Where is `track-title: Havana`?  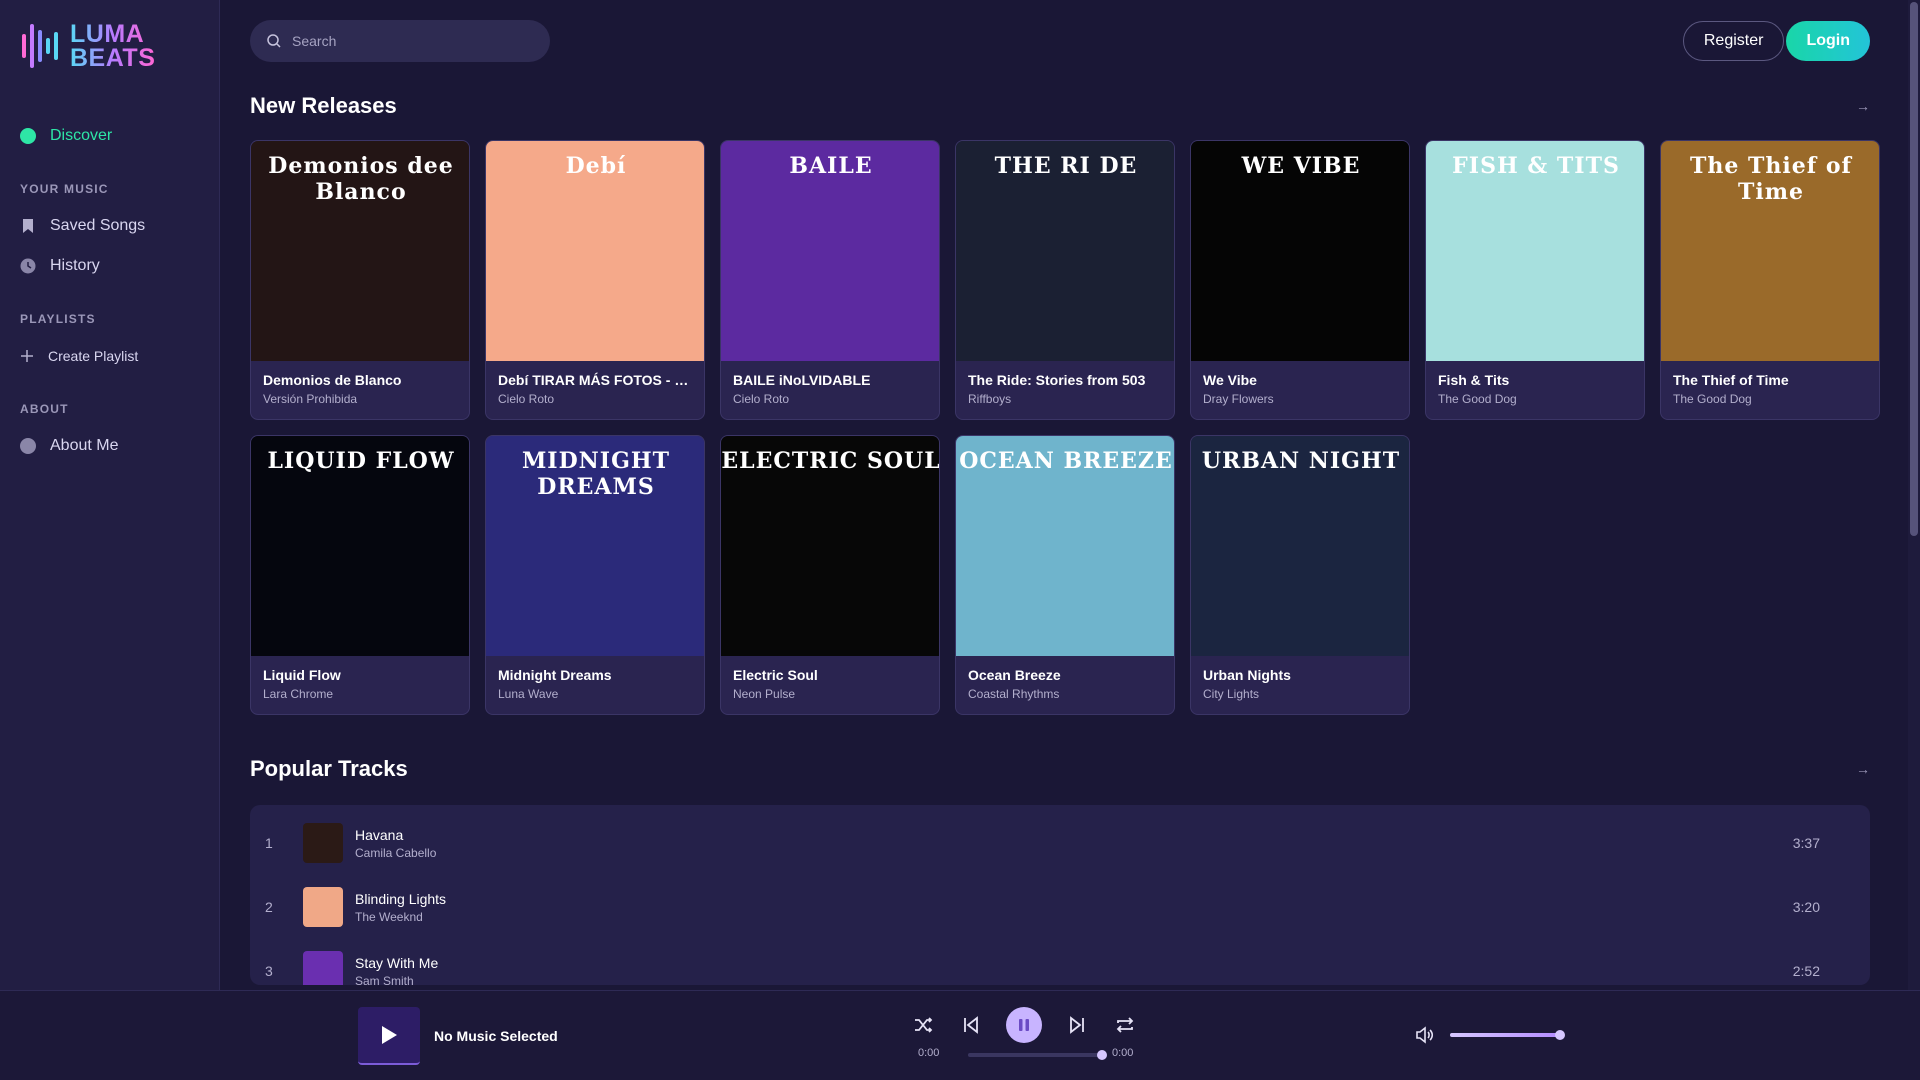 track-title: Havana is located at coordinates (379, 834).